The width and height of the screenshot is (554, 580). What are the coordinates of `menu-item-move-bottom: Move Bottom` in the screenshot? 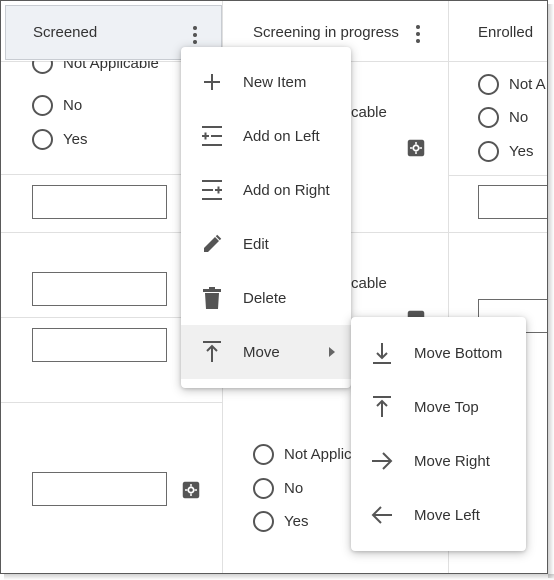 It's located at (438, 353).